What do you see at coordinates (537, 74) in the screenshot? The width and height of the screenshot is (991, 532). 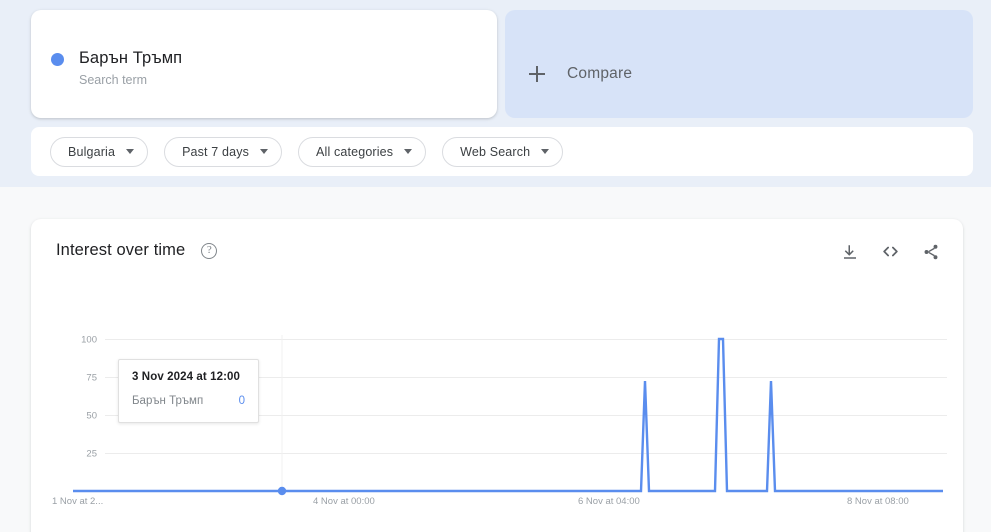 I see `plus-icon` at bounding box center [537, 74].